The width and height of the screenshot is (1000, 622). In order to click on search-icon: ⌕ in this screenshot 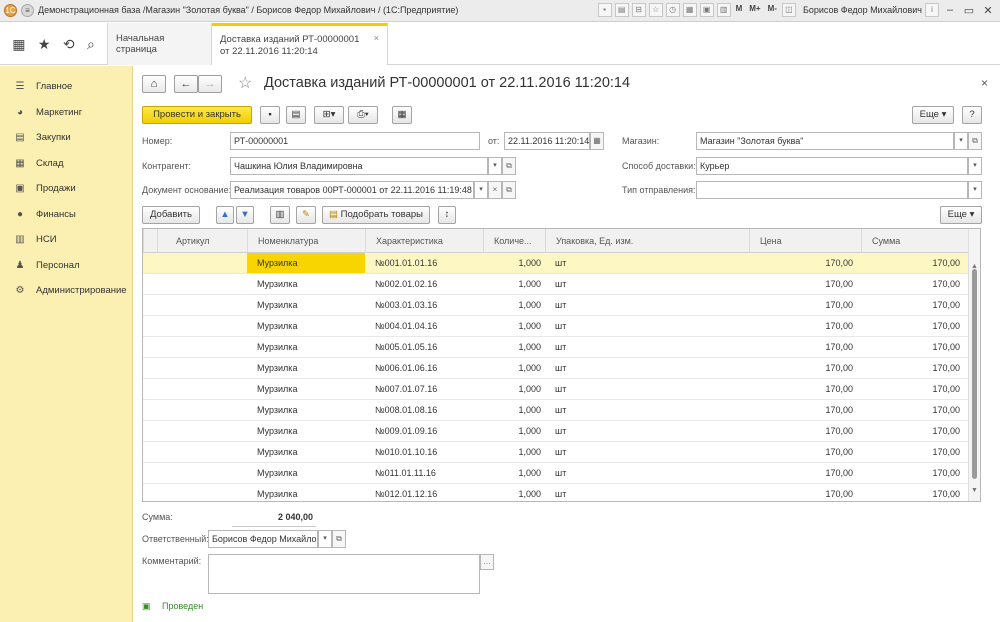, I will do `click(91, 44)`.